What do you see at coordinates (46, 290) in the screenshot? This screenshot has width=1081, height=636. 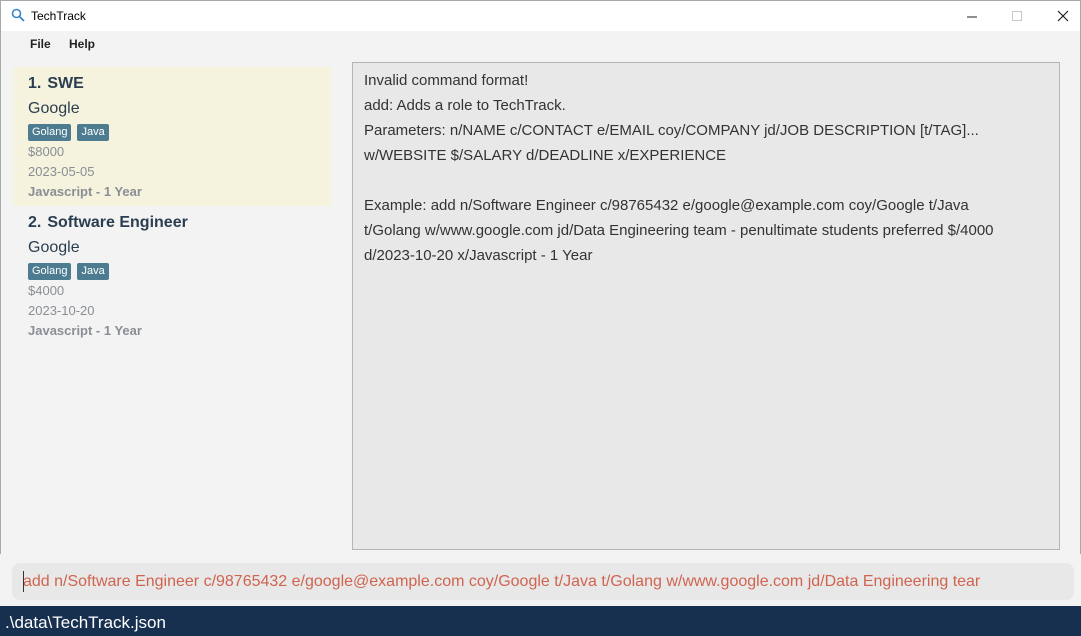 I see `role-salary: $4000` at bounding box center [46, 290].